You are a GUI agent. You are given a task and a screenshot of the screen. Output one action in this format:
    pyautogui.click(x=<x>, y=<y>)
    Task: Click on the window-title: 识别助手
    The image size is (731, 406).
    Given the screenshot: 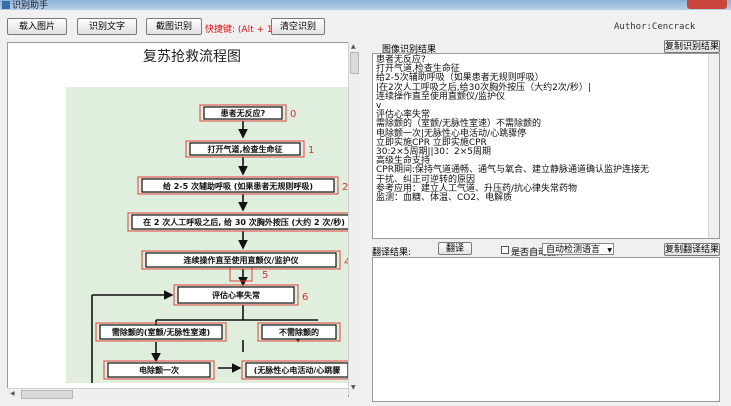 What is the action you would take?
    pyautogui.click(x=30, y=5)
    